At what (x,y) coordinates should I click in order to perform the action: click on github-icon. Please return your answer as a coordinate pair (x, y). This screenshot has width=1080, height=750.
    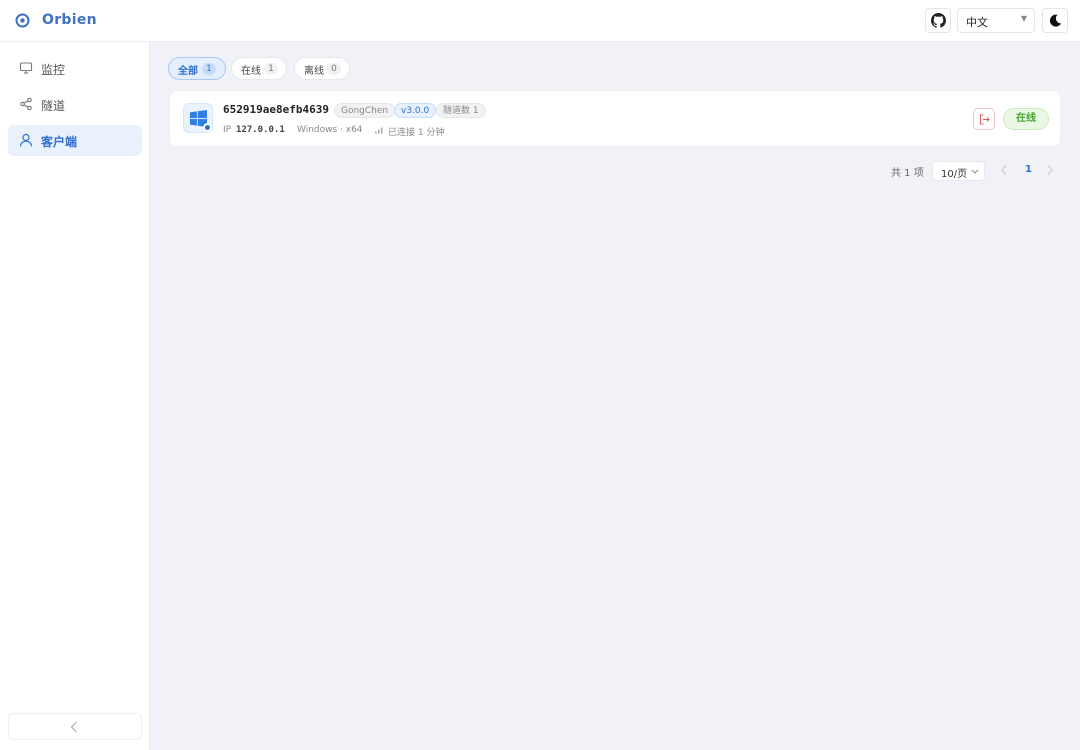
    Looking at the image, I should click on (938, 20).